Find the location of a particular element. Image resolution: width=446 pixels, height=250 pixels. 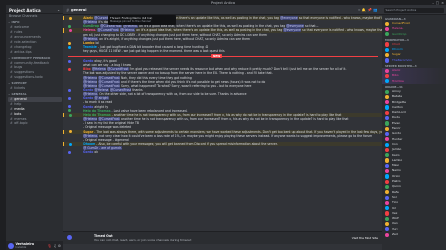

sidebar-channel-label: memes is located at coordinates (20, 118).